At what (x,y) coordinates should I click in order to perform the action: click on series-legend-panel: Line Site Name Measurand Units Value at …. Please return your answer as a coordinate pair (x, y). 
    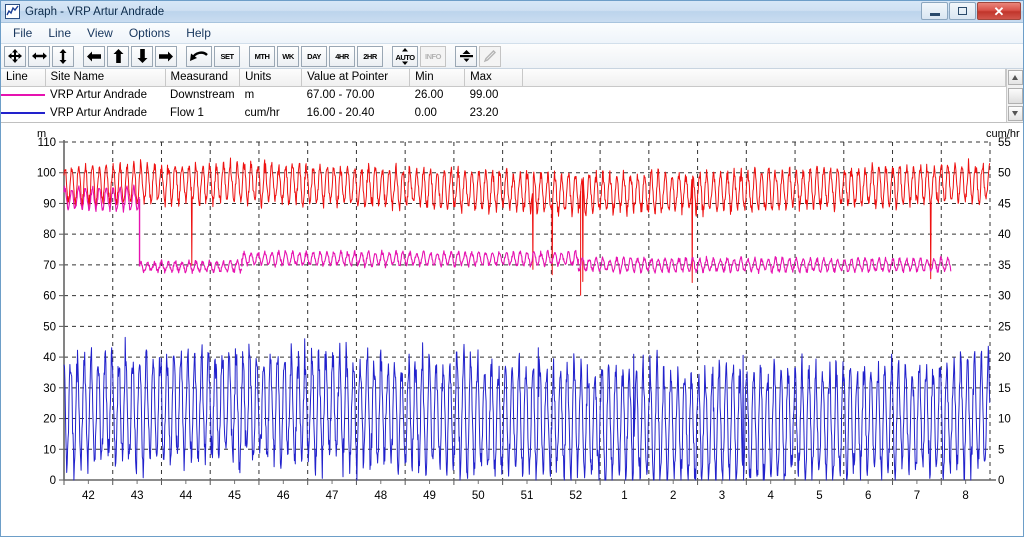
    Looking at the image, I should click on (512, 96).